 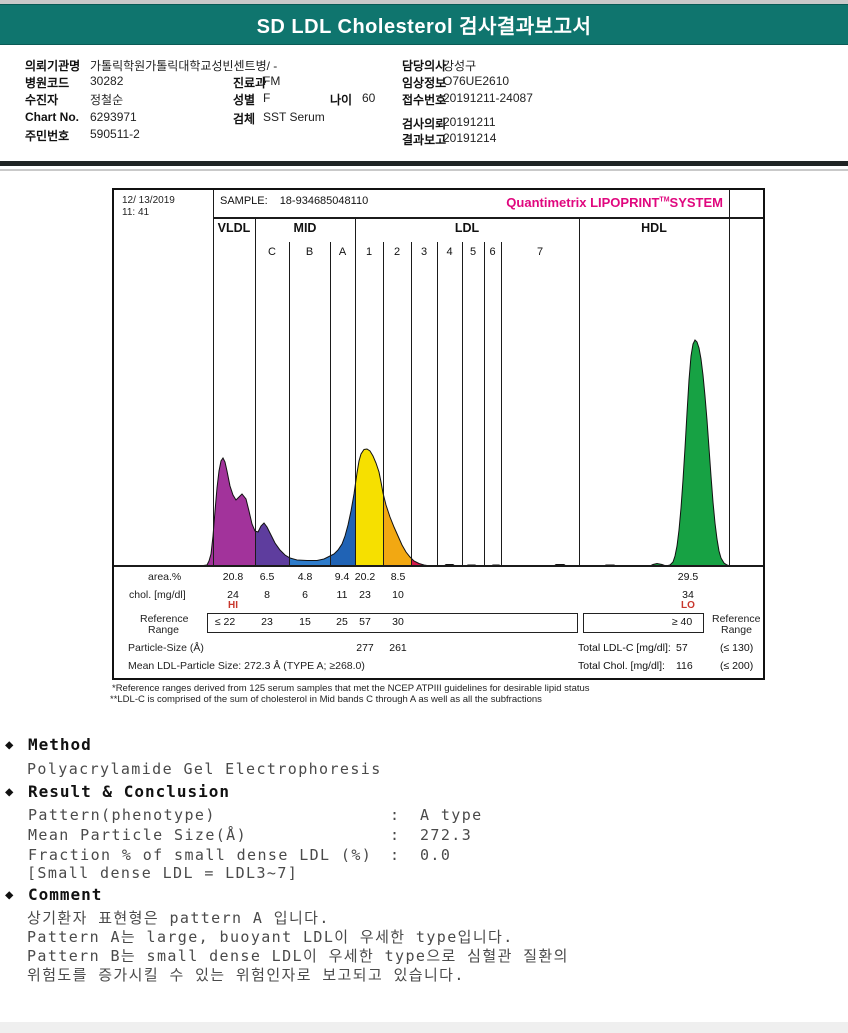 What do you see at coordinates (424, 140) in the screenshot?
I see `field-label-reported-date: 결과보고` at bounding box center [424, 140].